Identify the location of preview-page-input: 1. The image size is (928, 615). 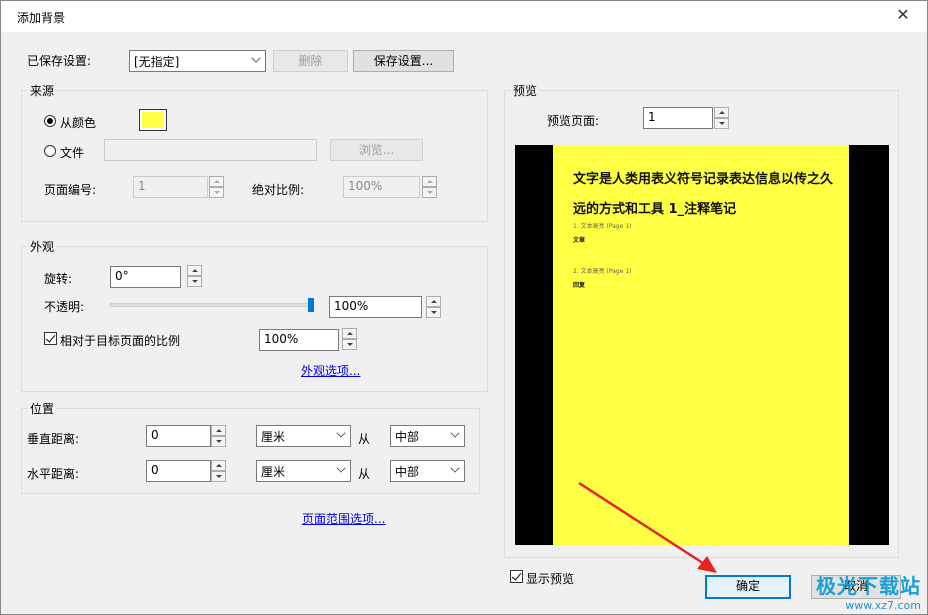
(678, 118).